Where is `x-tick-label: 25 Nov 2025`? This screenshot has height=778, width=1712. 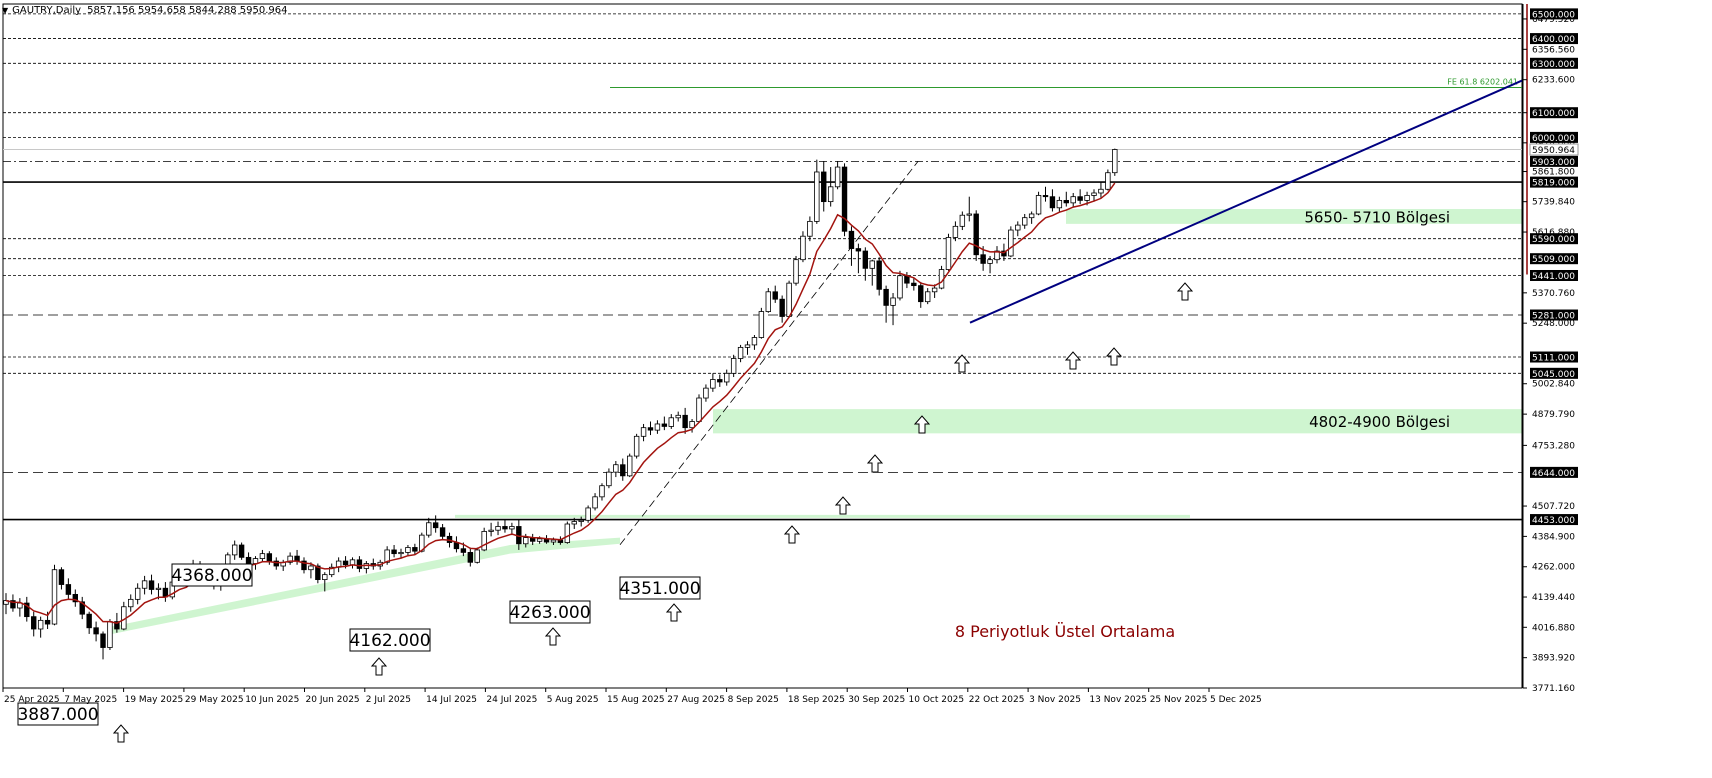 x-tick-label: 25 Nov 2025 is located at coordinates (1179, 700).